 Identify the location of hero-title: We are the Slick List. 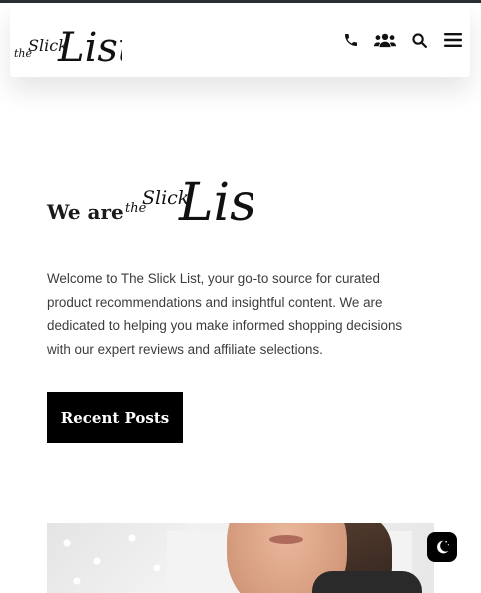
(197, 194).